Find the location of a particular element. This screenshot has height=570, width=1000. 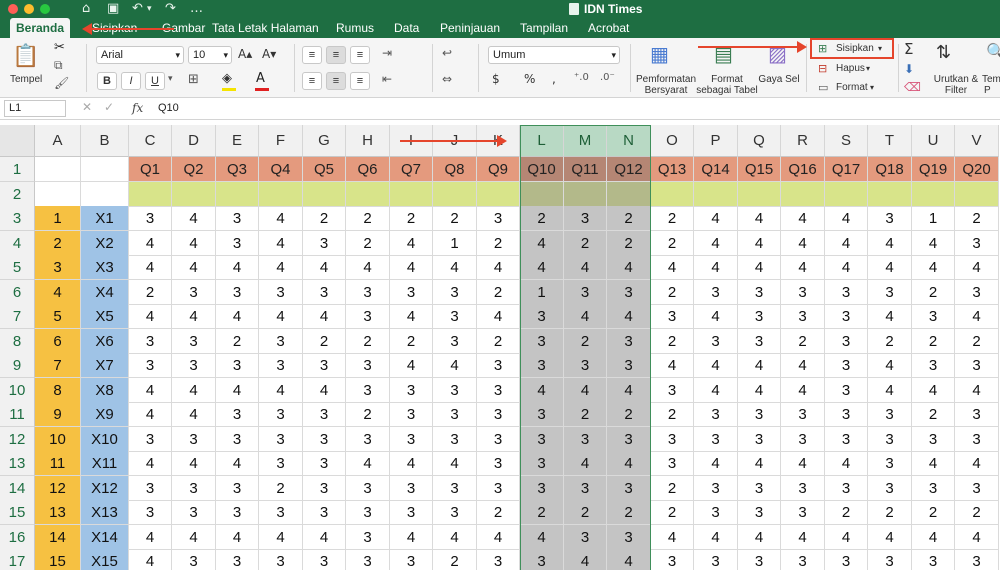

column-header-f: F is located at coordinates (281, 141).